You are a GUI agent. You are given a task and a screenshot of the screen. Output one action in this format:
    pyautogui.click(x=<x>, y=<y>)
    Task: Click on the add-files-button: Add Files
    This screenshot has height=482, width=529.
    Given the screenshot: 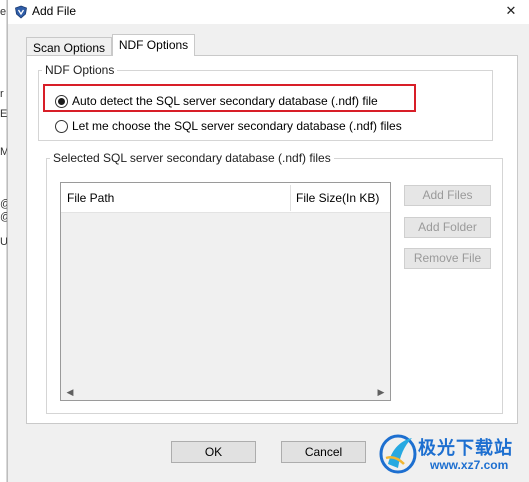 What is the action you would take?
    pyautogui.click(x=447, y=195)
    